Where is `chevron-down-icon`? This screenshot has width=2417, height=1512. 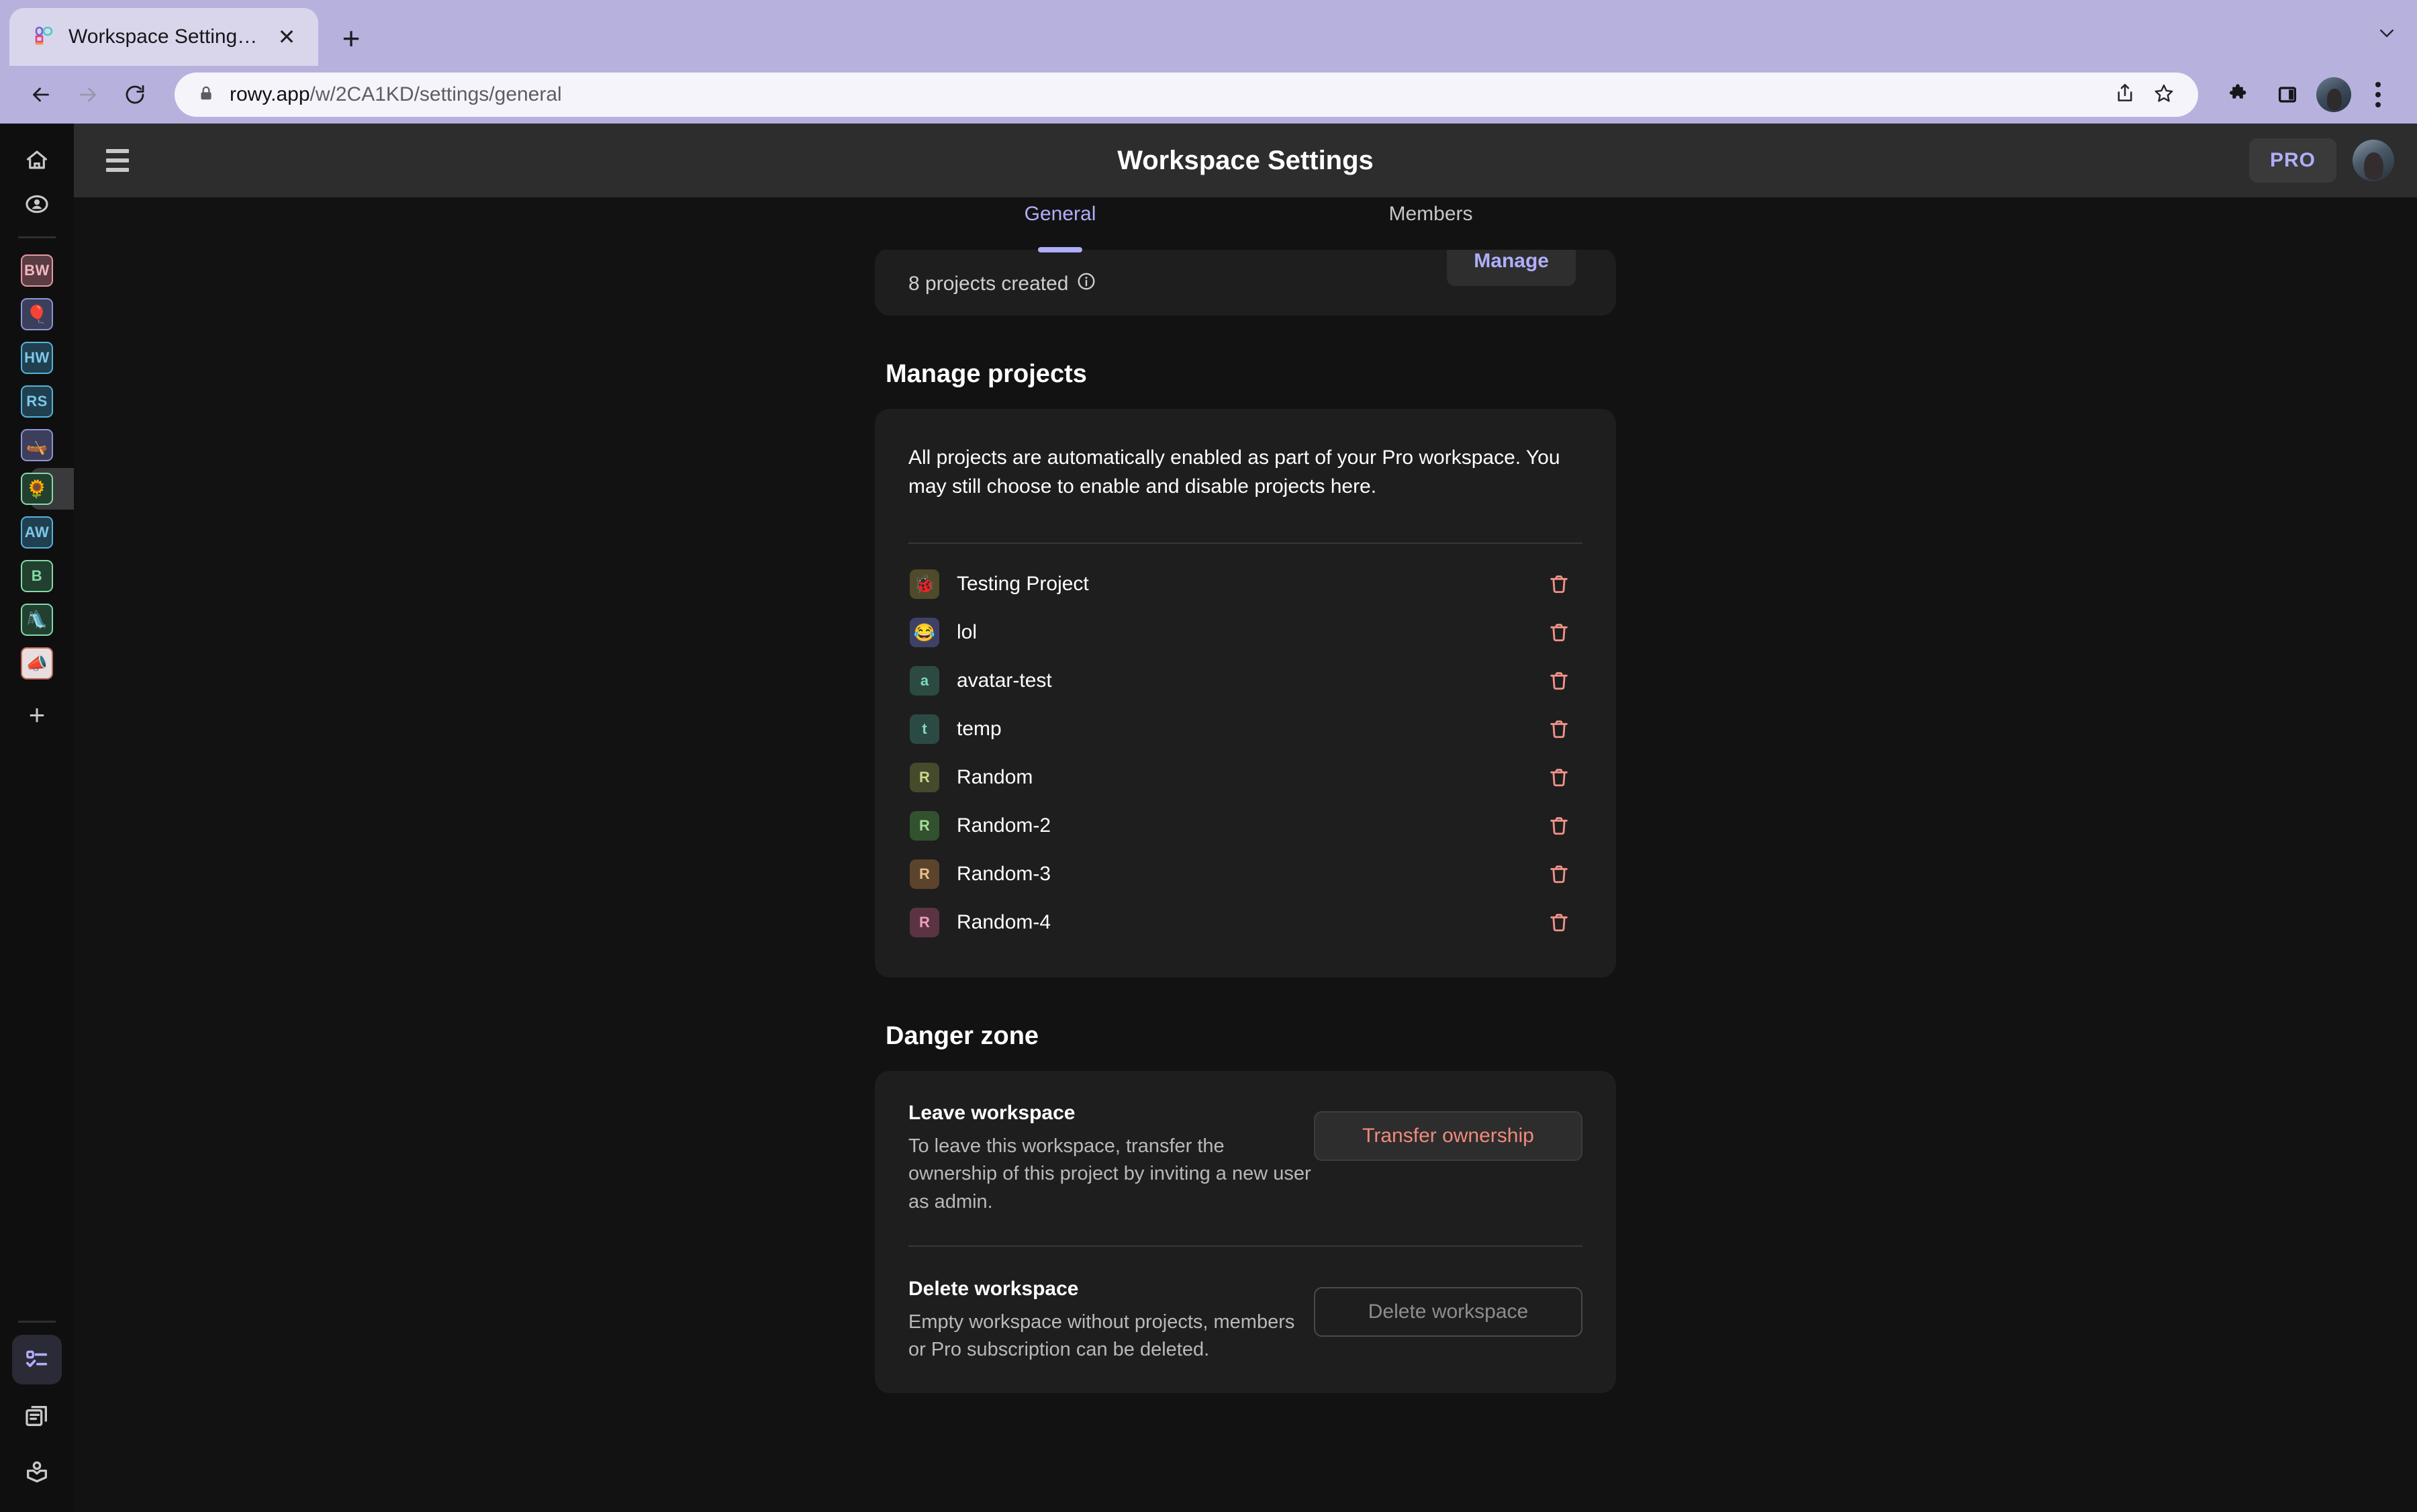
chevron-down-icon is located at coordinates (2387, 33).